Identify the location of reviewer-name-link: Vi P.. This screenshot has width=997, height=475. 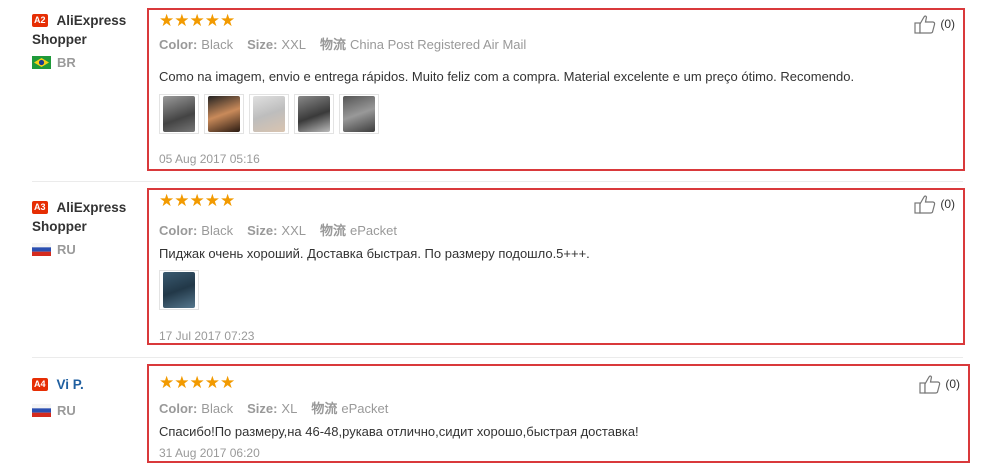
(70, 384).